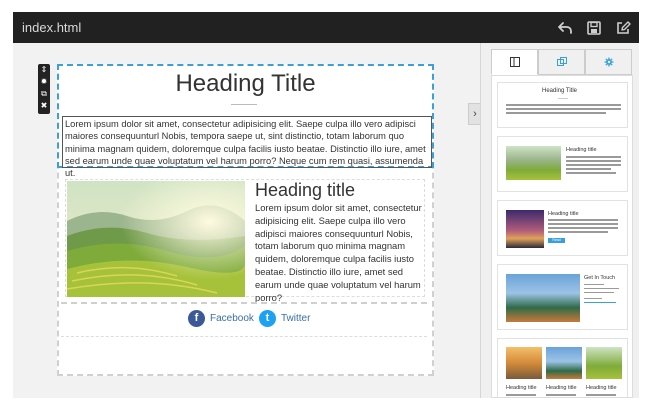 This screenshot has height=409, width=652. What do you see at coordinates (44, 82) in the screenshot?
I see `settings-icon: ✹` at bounding box center [44, 82].